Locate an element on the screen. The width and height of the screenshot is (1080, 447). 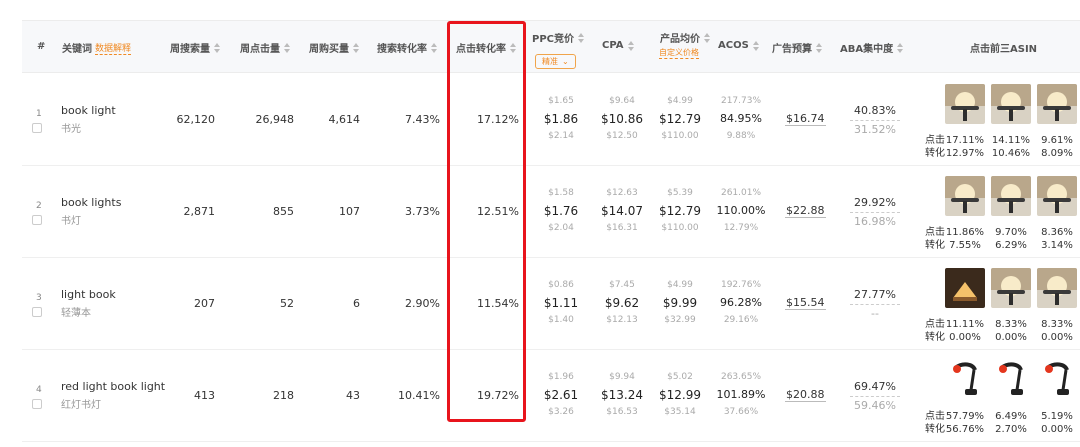
keyword-translation: 书光 is located at coordinates (71, 129).